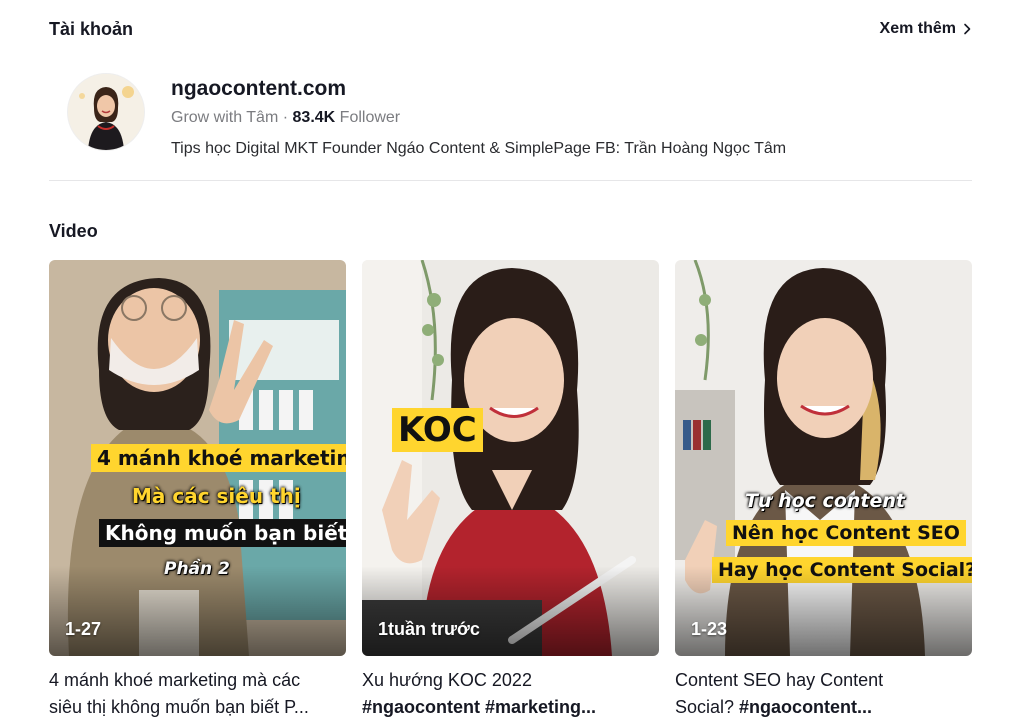  I want to click on video-overlay-text: Mà các siêu thị, so click(216, 496).